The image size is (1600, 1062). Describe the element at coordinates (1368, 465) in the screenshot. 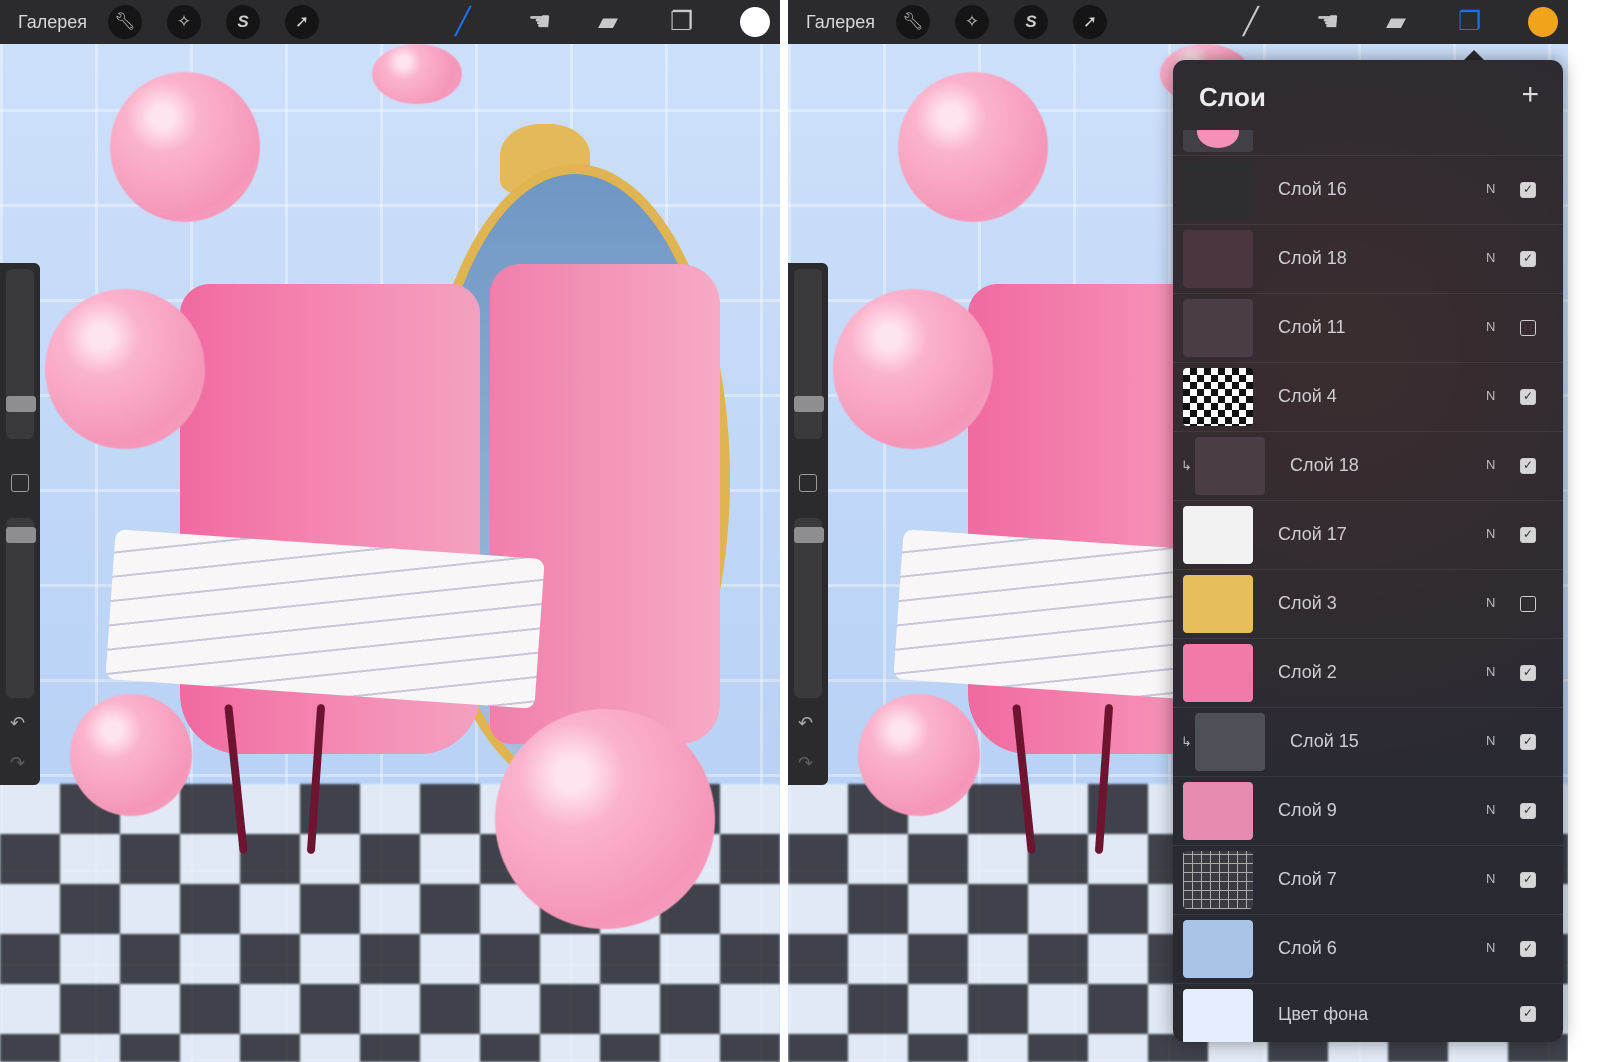

I see `layer-row: ↳ Слой 18 N ✓` at that location.